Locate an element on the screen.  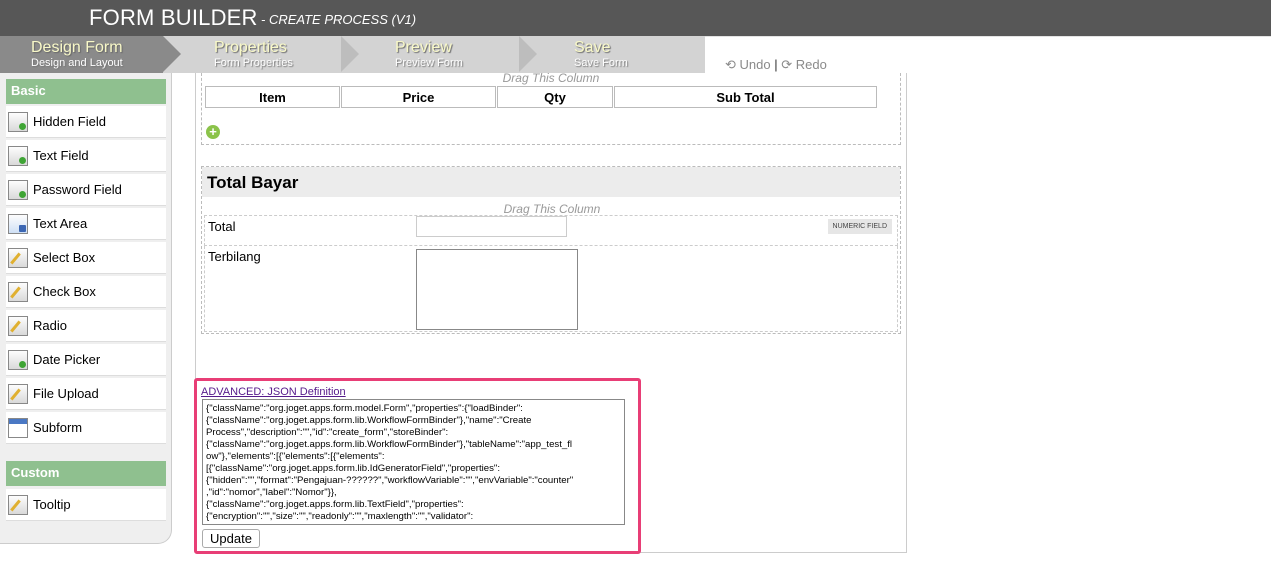
palette-item-check-box: Check Box is located at coordinates (86, 292).